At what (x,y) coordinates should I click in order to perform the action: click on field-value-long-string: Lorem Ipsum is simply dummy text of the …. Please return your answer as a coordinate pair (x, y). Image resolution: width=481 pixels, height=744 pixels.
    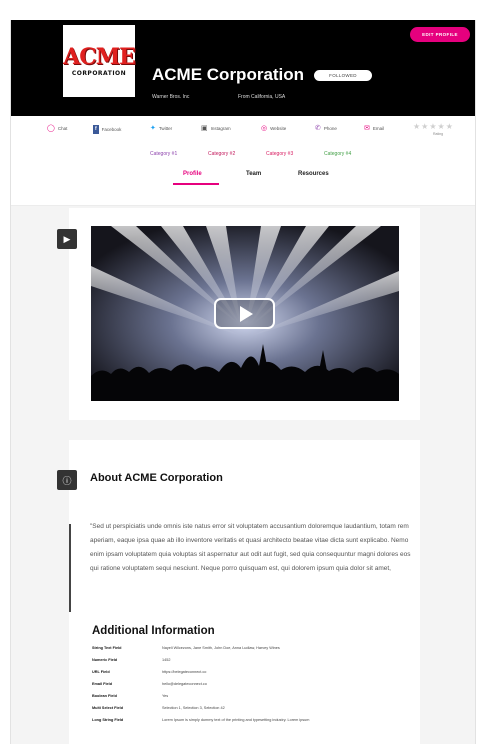
    Looking at the image, I should click on (236, 720).